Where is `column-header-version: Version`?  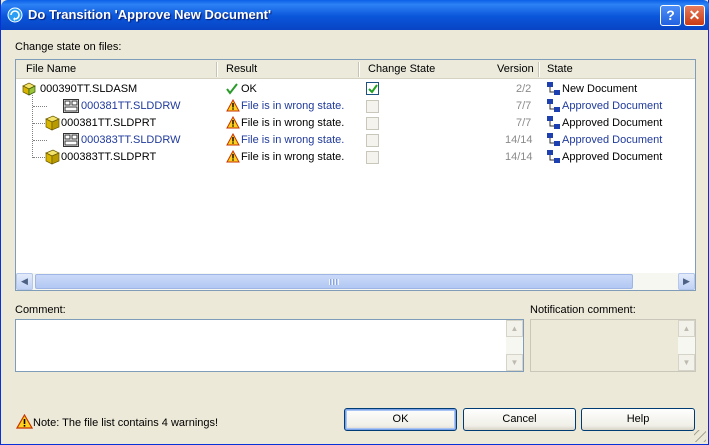 column-header-version: Version is located at coordinates (515, 69).